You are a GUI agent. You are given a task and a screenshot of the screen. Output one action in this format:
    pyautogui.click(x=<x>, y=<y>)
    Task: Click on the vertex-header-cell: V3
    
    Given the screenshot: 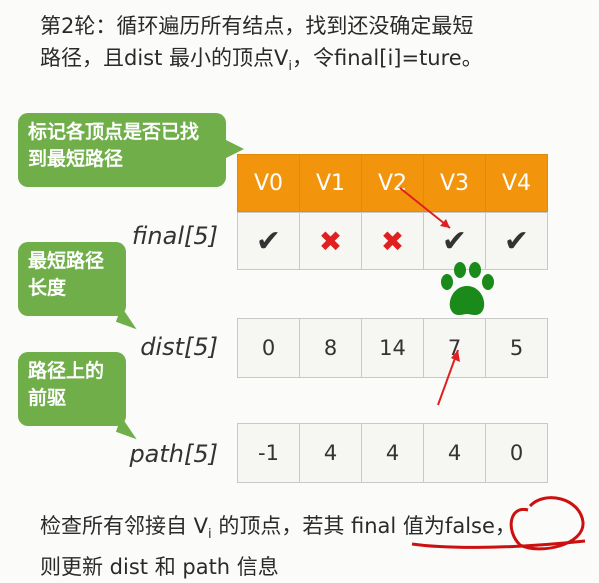 What is the action you would take?
    pyautogui.click(x=454, y=183)
    